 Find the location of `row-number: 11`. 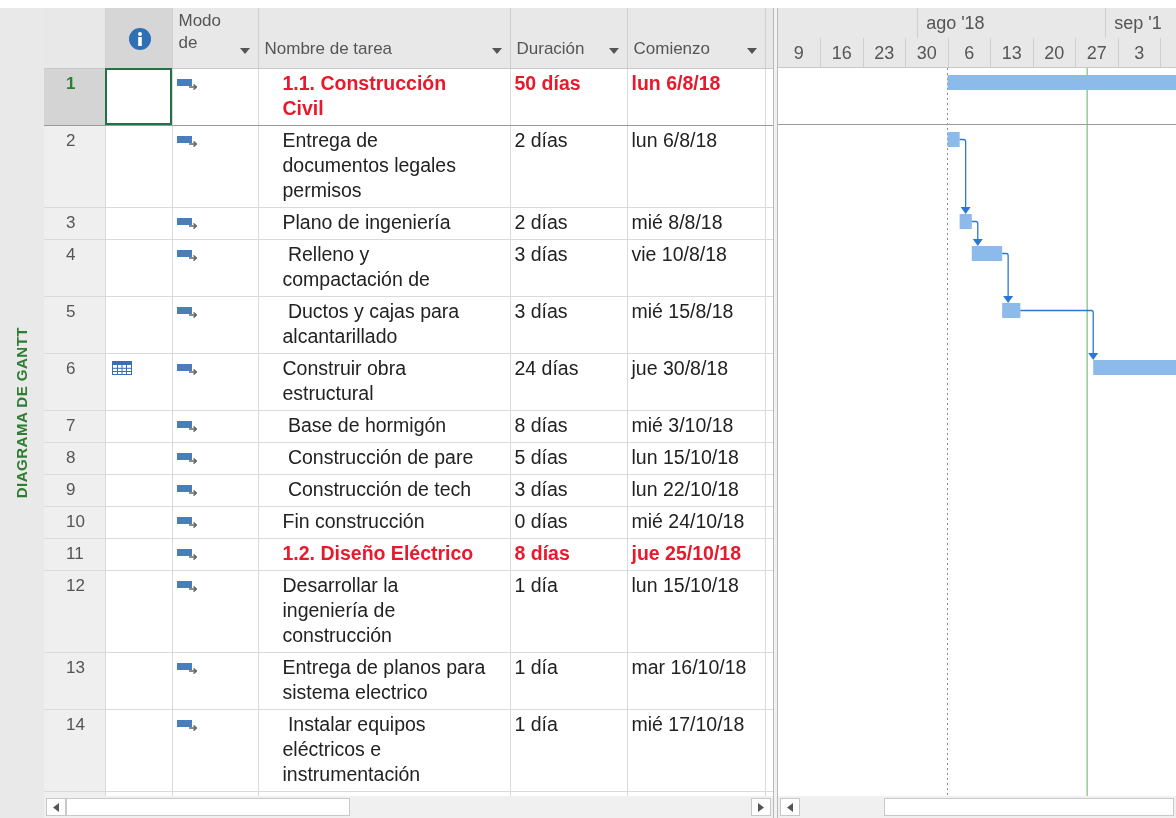

row-number: 11 is located at coordinates (74, 554).